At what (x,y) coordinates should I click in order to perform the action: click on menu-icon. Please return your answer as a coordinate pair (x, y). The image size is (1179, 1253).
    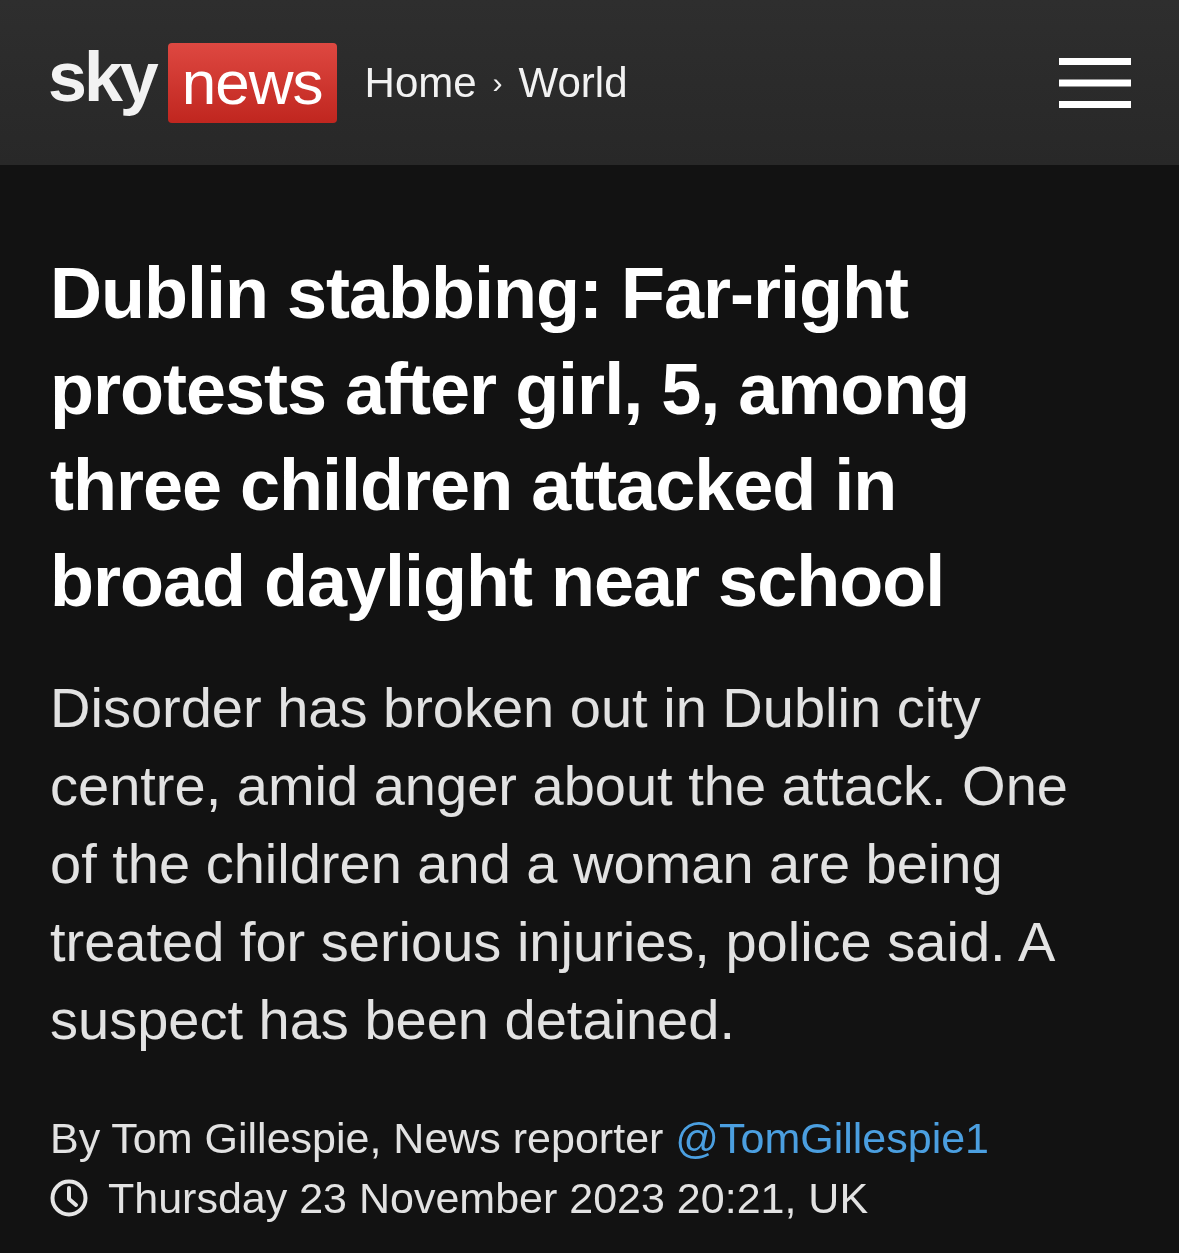
    Looking at the image, I should click on (1095, 82).